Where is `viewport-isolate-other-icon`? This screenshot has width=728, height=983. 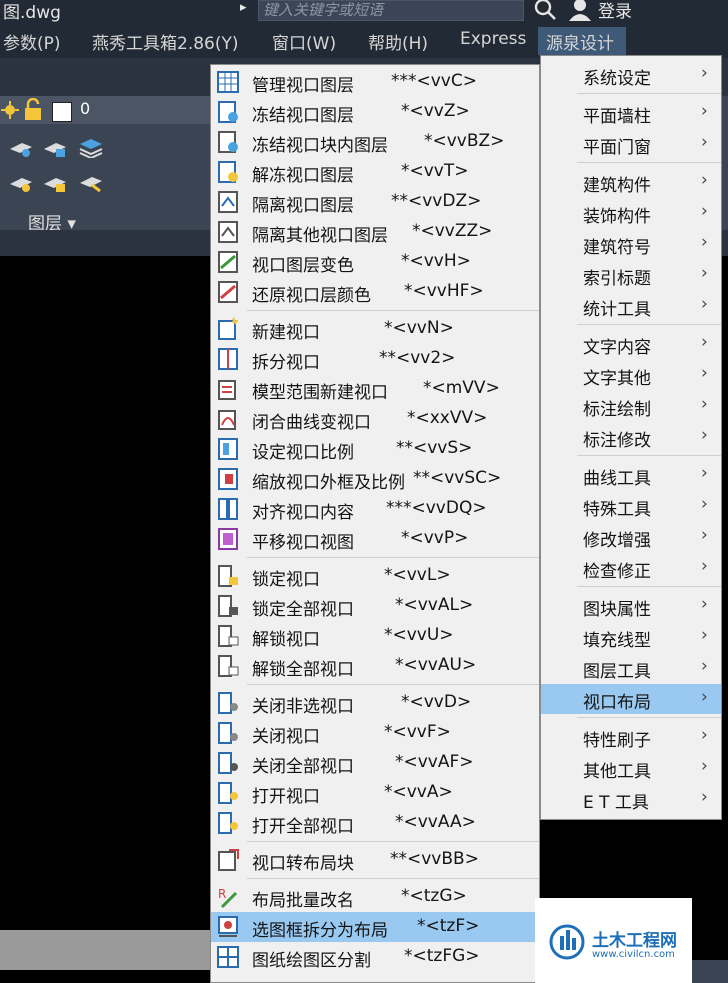 viewport-isolate-other-icon is located at coordinates (228, 232).